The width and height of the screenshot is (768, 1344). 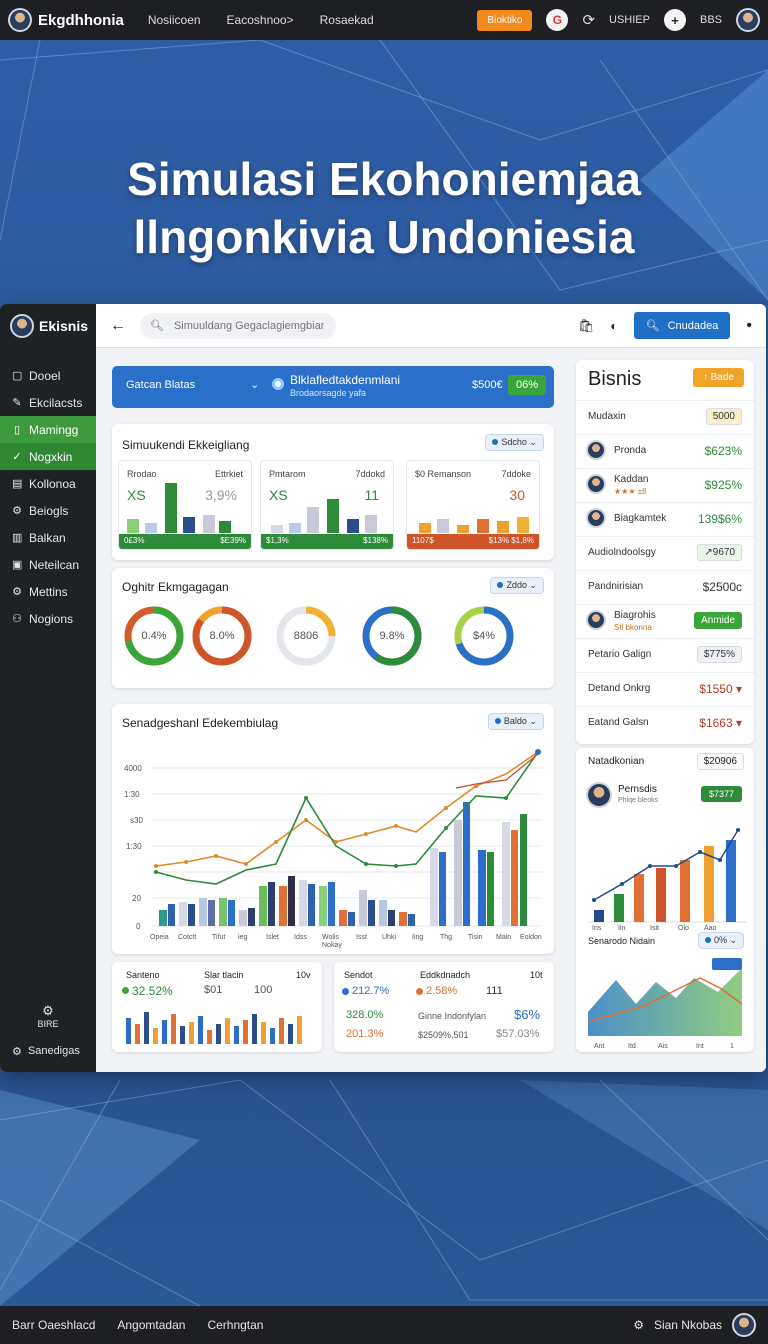 I want to click on business-row: Biagrohis Sti bkonna Anmide, so click(x=665, y=620).